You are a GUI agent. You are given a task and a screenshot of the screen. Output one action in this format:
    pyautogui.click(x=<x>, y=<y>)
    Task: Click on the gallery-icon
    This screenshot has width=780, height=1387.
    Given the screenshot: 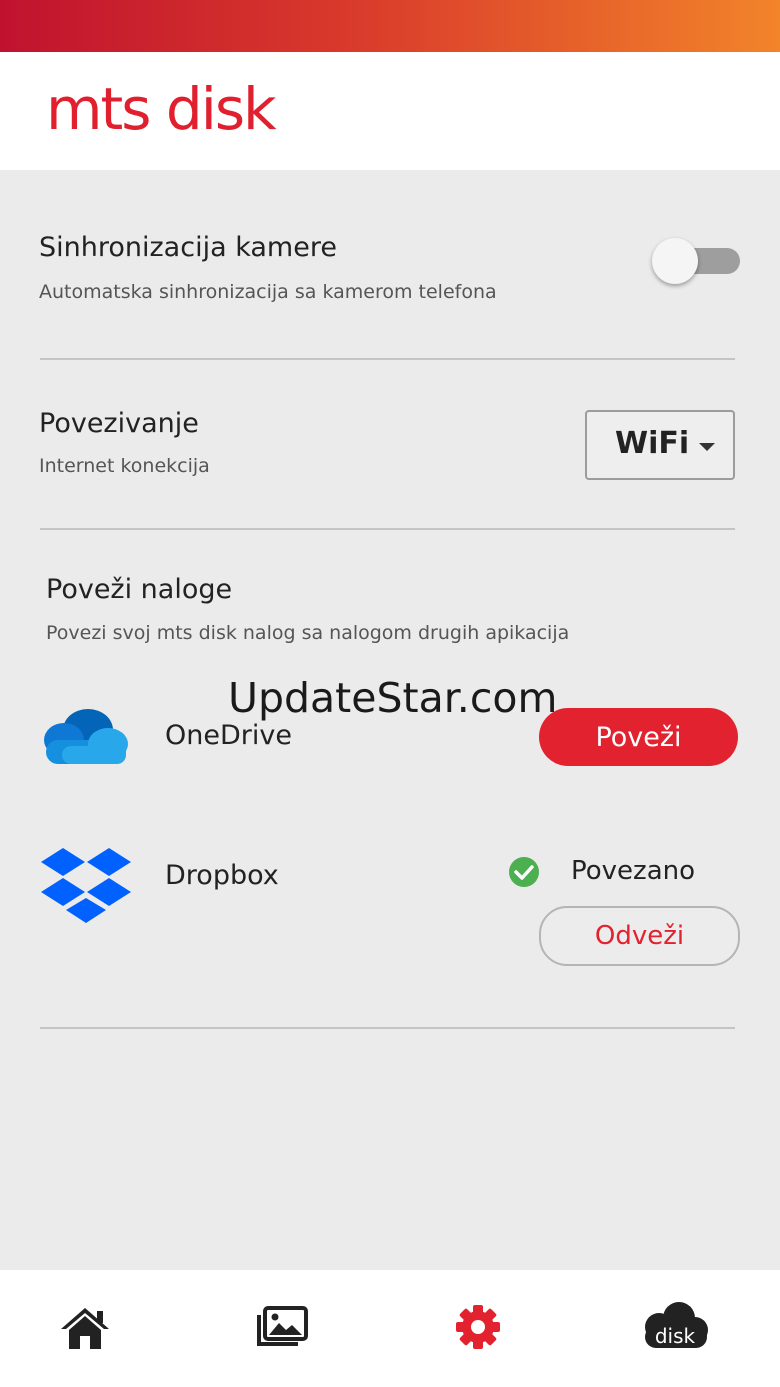 What is the action you would take?
    pyautogui.click(x=282, y=1326)
    